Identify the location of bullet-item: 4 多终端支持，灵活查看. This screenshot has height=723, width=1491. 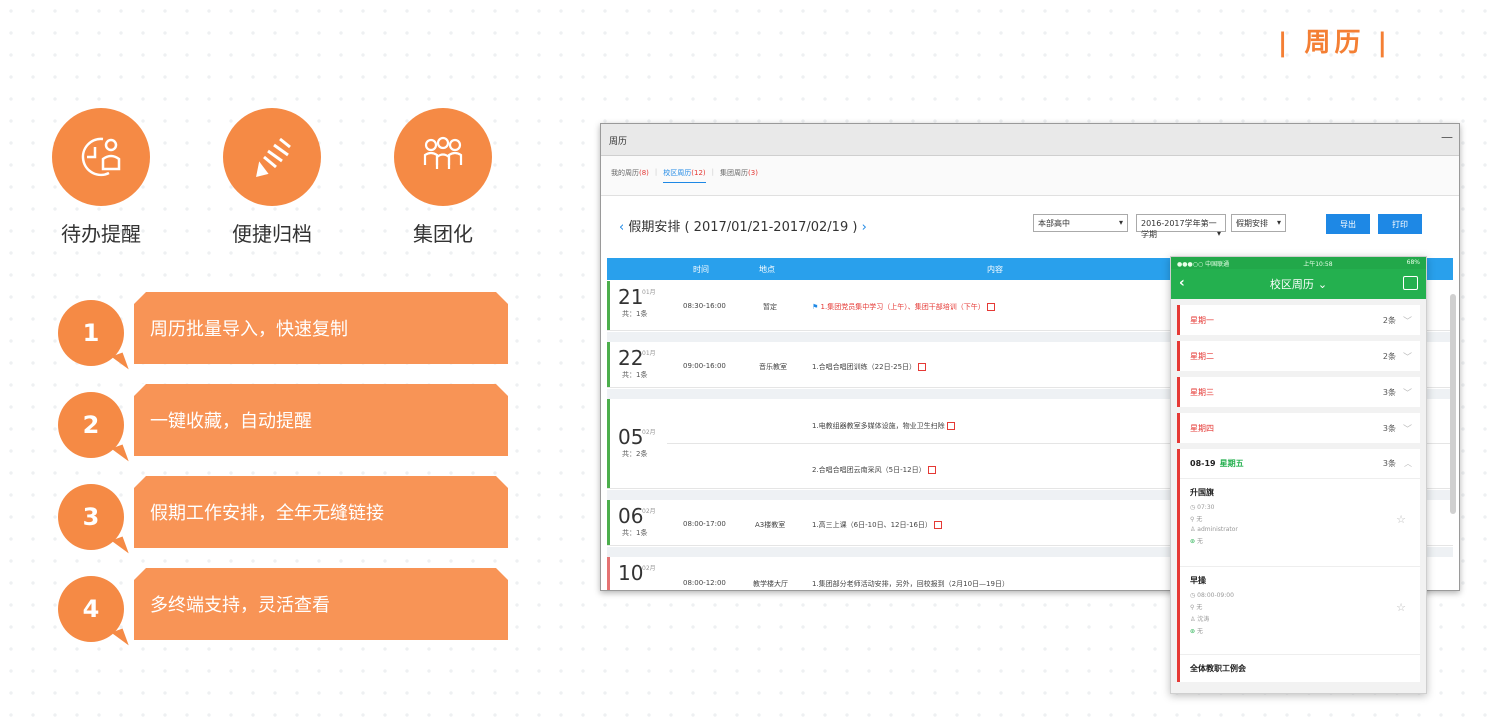
(273, 605).